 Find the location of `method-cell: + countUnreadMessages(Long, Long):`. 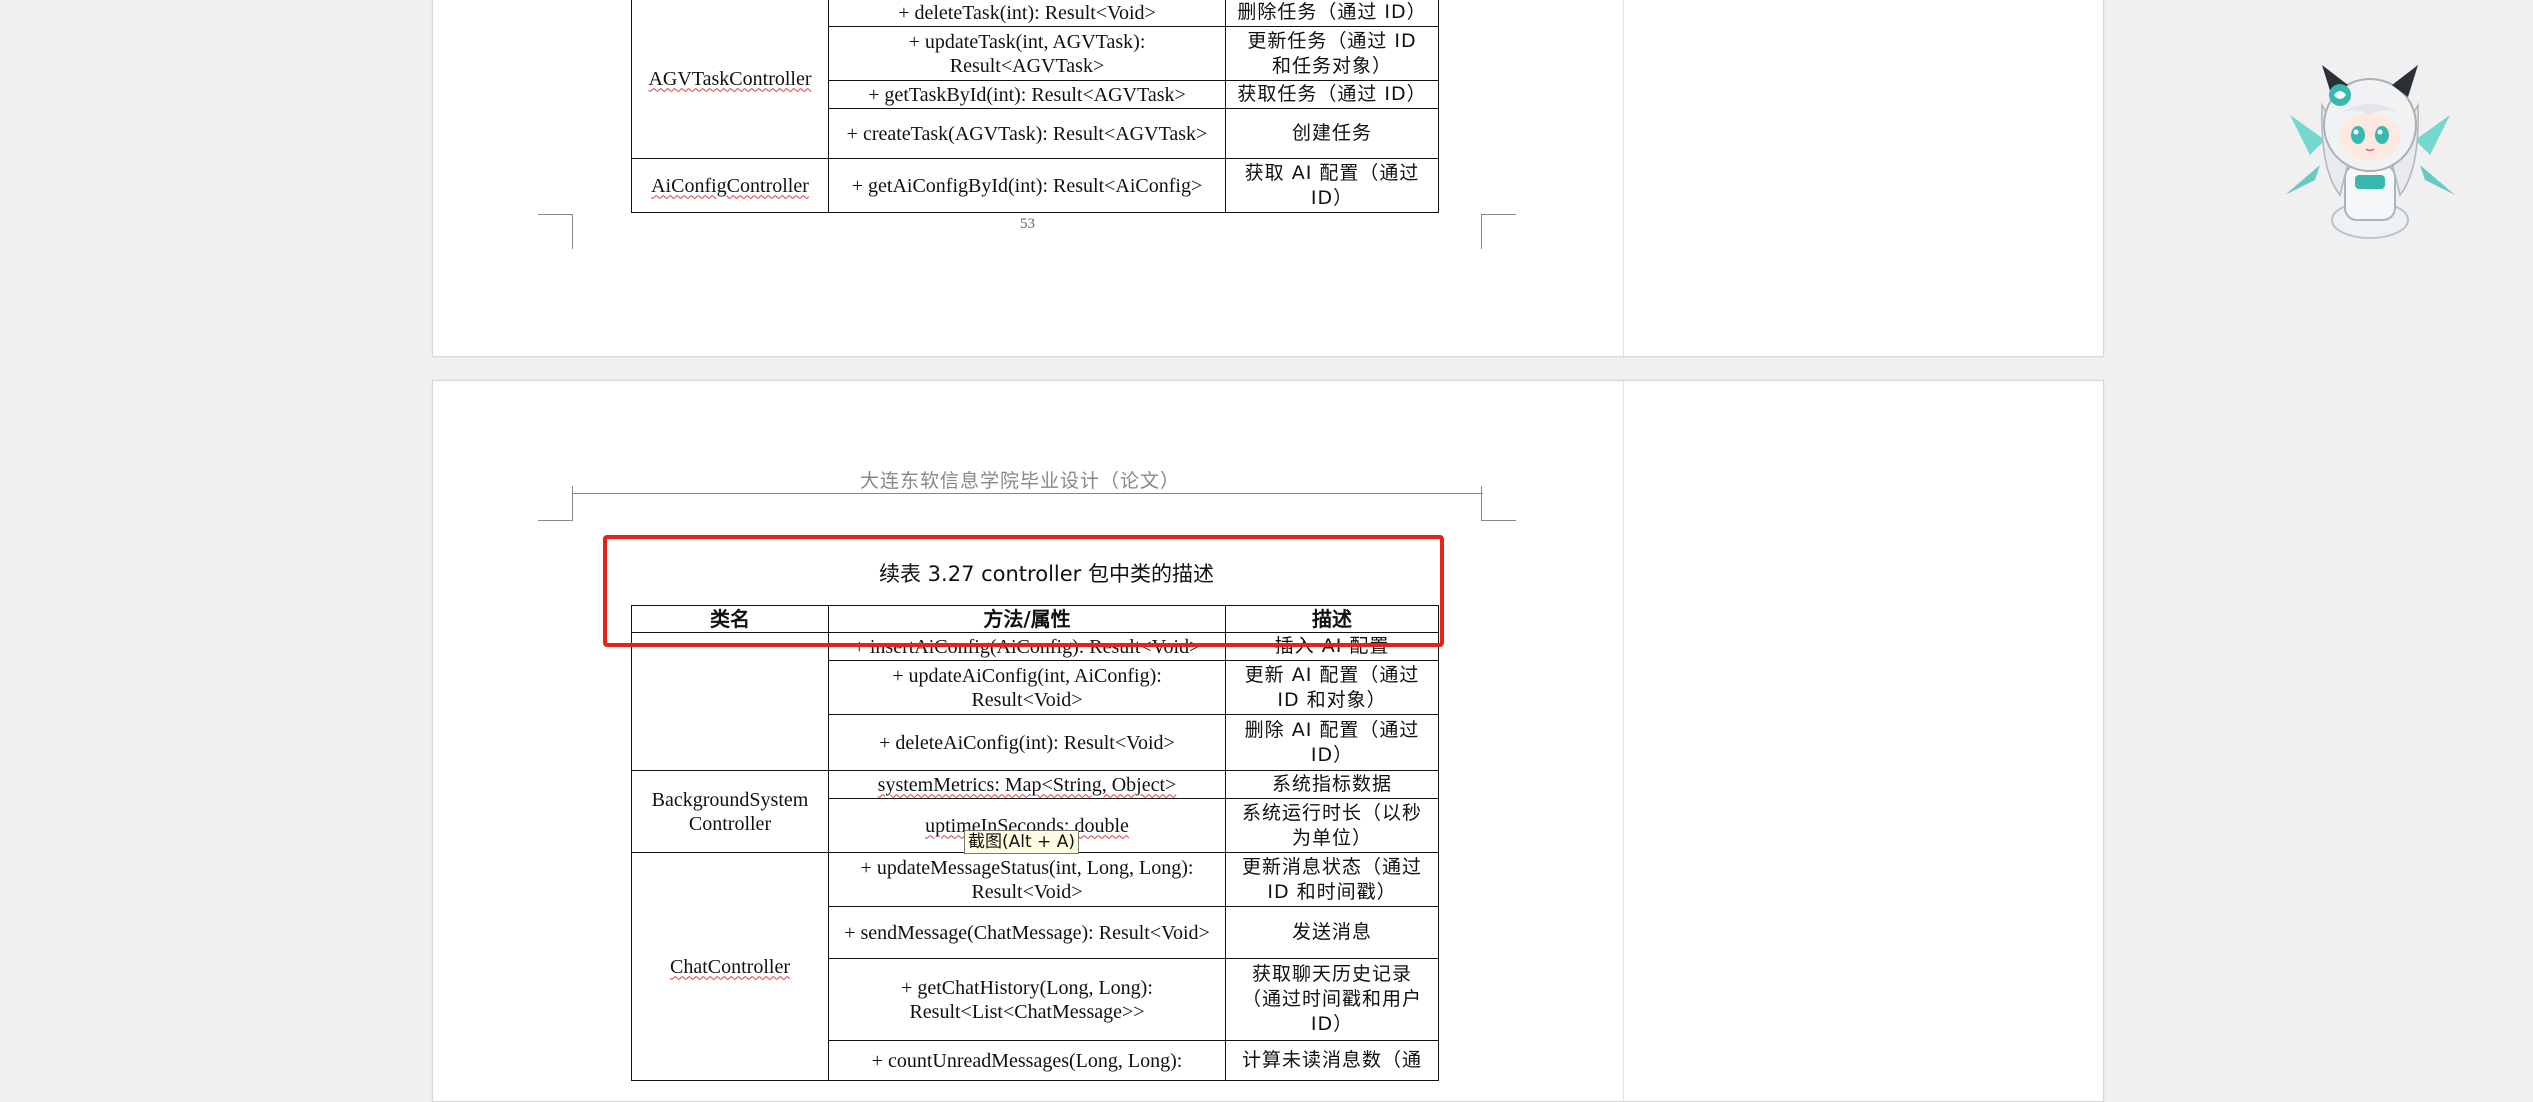

method-cell: + countUnreadMessages(Long, Long): is located at coordinates (1027, 1060).